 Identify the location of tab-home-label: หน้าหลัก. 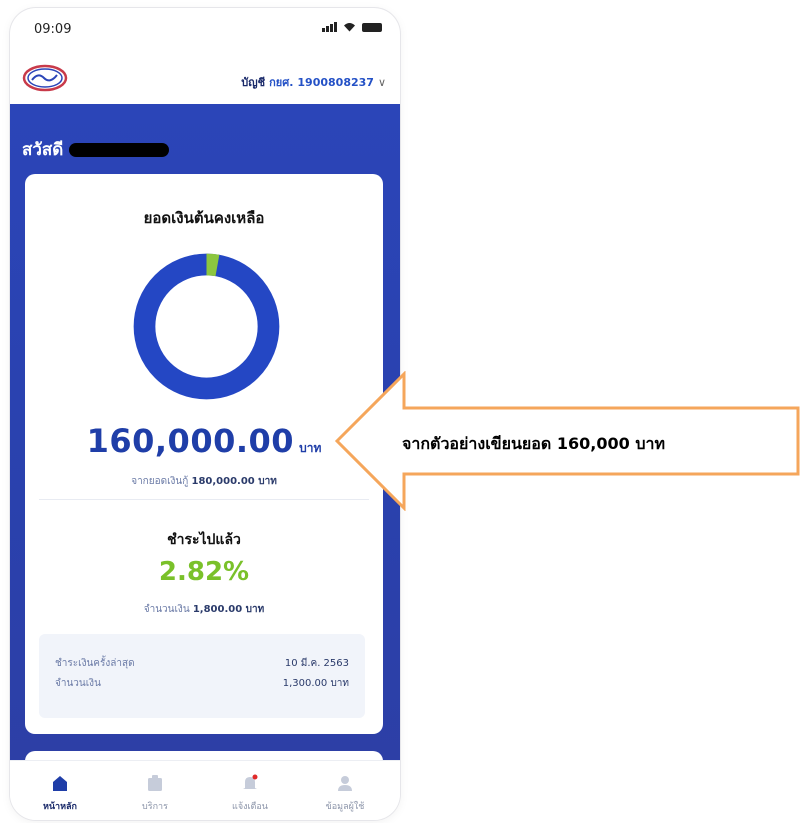
(60, 807).